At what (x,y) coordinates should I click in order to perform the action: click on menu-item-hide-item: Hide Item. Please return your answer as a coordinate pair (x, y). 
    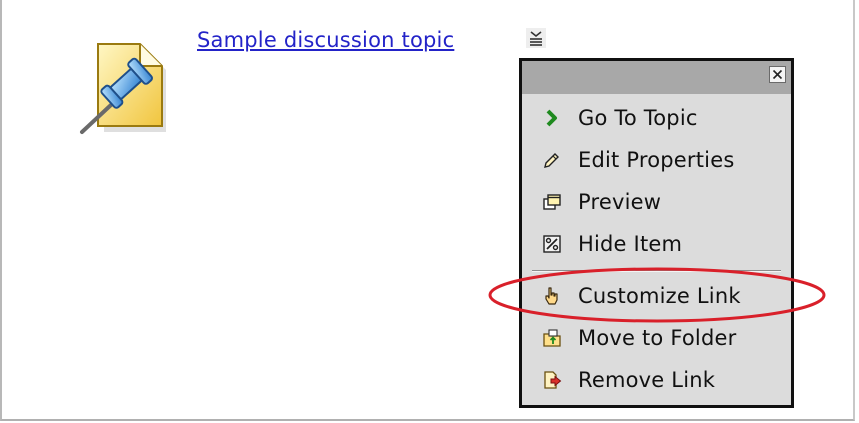
    Looking at the image, I should click on (656, 244).